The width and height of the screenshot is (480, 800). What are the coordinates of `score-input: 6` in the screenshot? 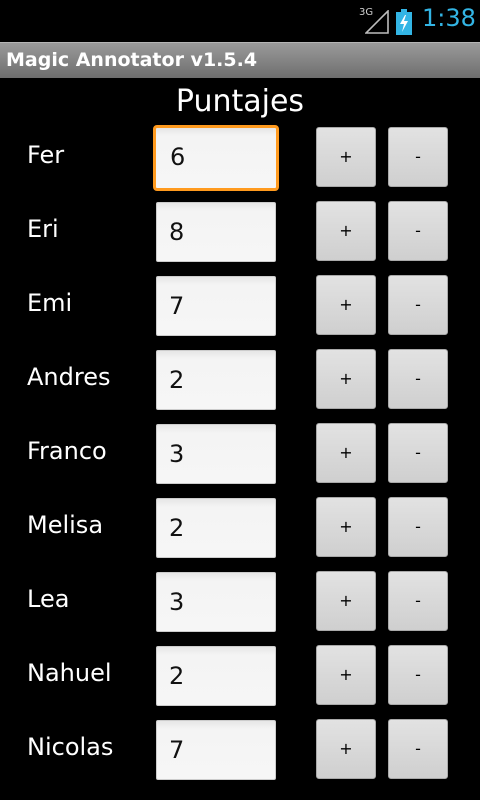 It's located at (216, 158).